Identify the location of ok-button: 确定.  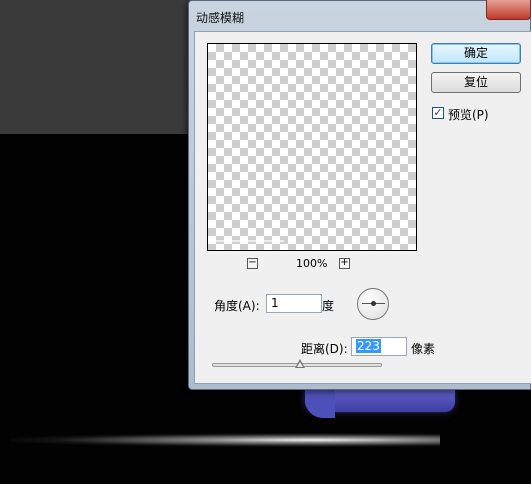
(476, 53).